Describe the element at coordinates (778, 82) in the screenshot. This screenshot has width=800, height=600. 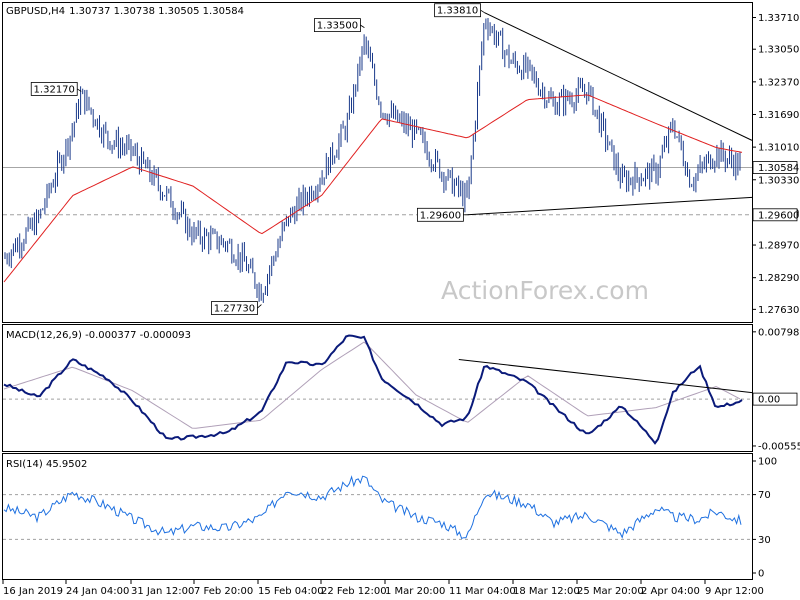
I see `price-axis-tick-label: 1.32370` at that location.